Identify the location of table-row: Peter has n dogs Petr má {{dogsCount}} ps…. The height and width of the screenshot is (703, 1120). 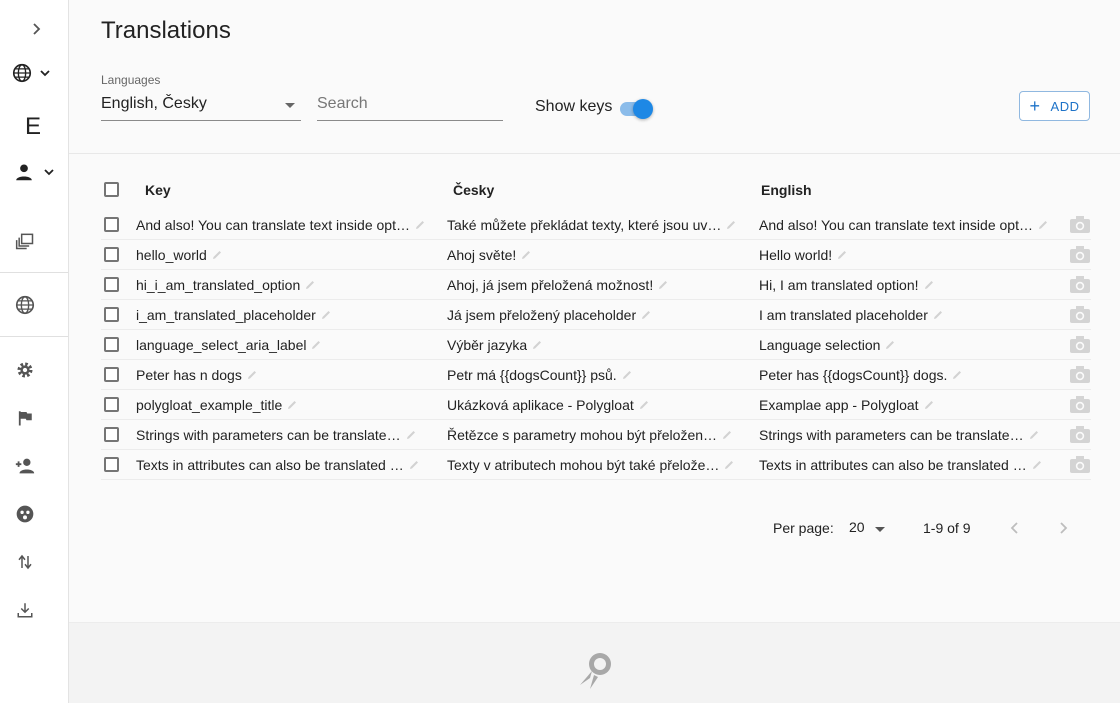
(596, 375).